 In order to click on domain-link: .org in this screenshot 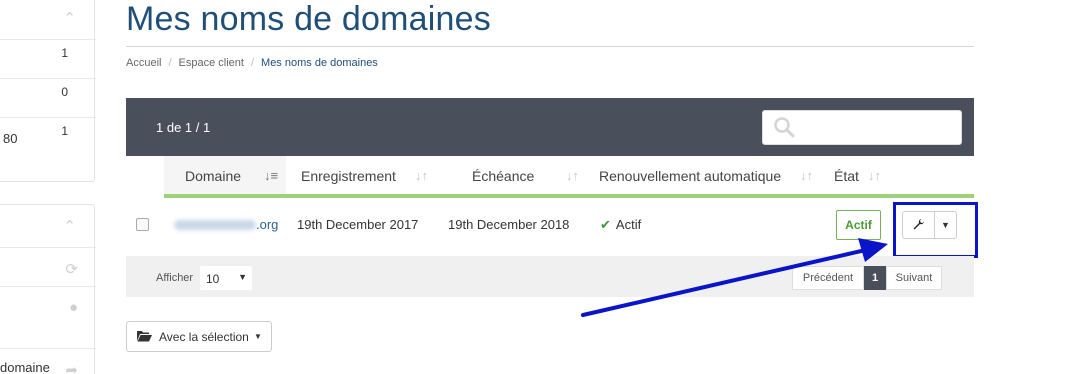, I will do `click(267, 224)`.